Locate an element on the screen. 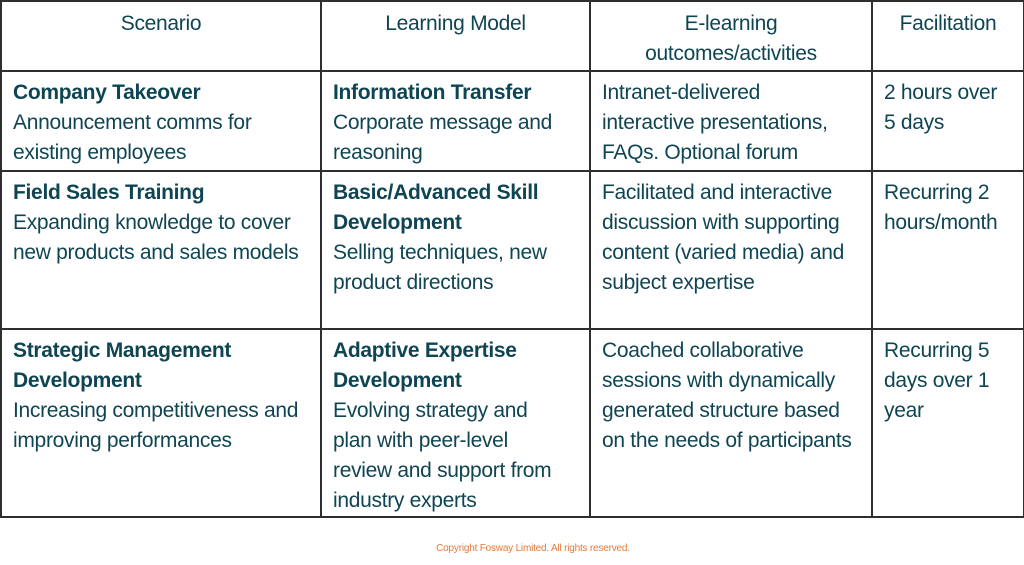 The image size is (1024, 565). scenario-title: Strategic Management is located at coordinates (122, 350).